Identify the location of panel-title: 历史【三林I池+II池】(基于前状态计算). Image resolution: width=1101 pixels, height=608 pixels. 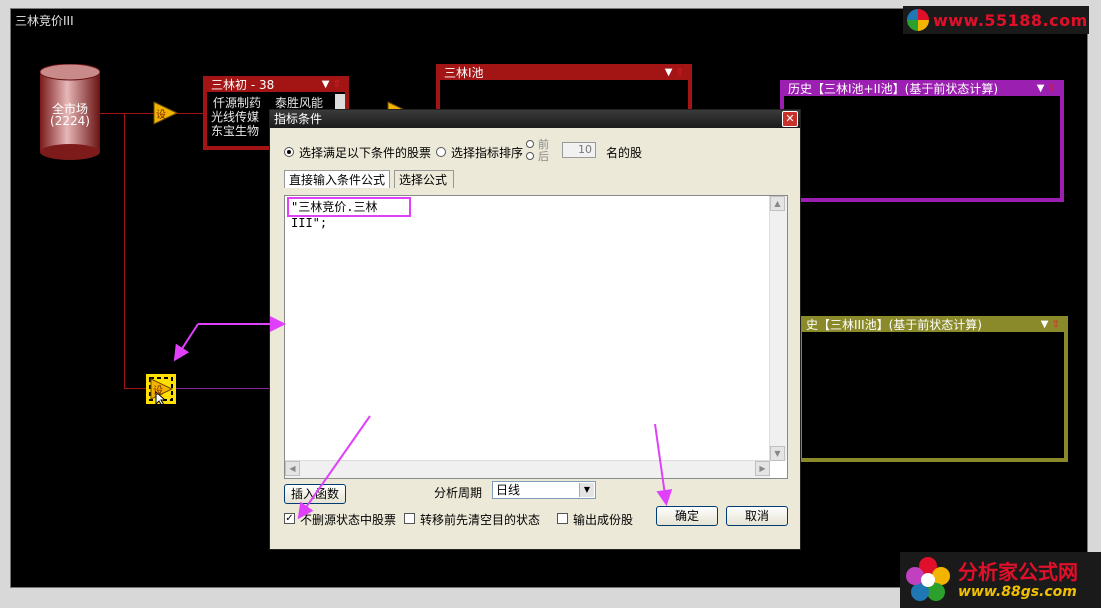
(922, 89).